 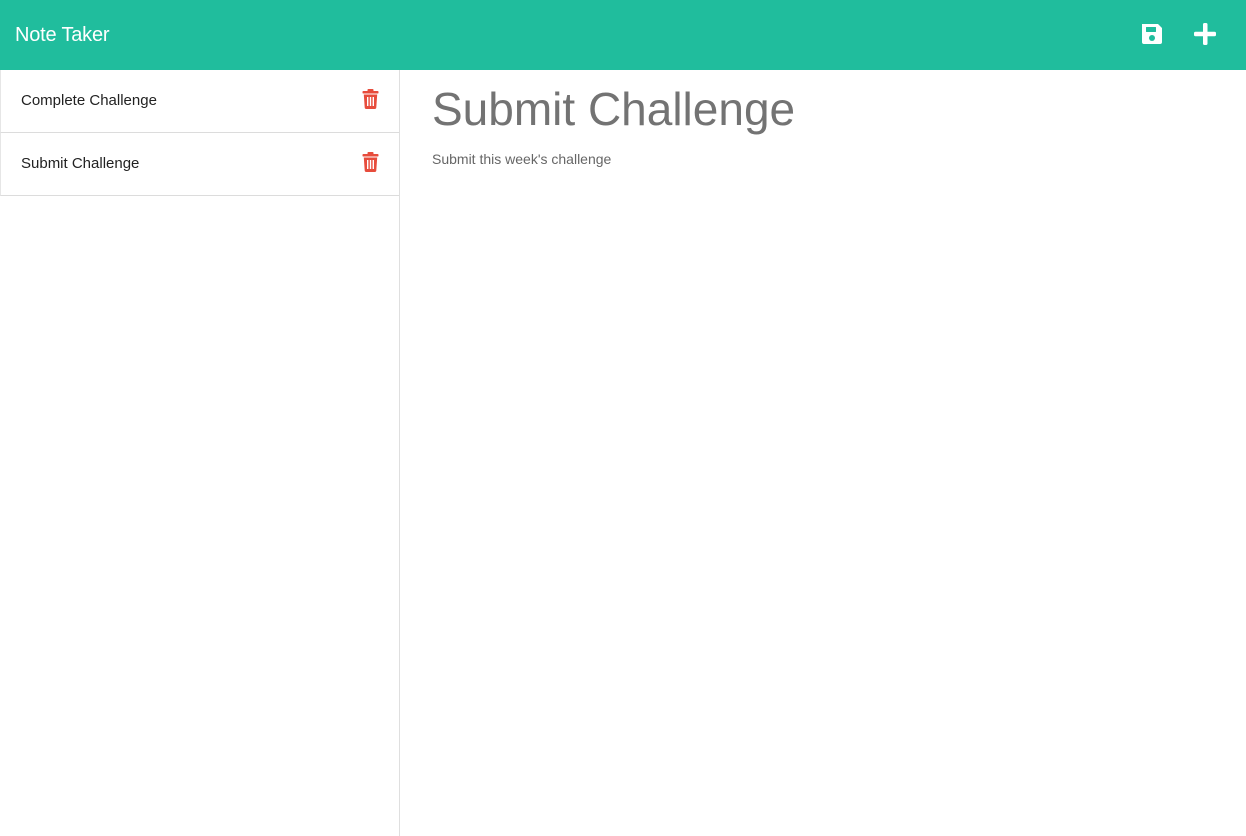 I want to click on note-list-item: Complete Challenge, so click(x=199, y=101).